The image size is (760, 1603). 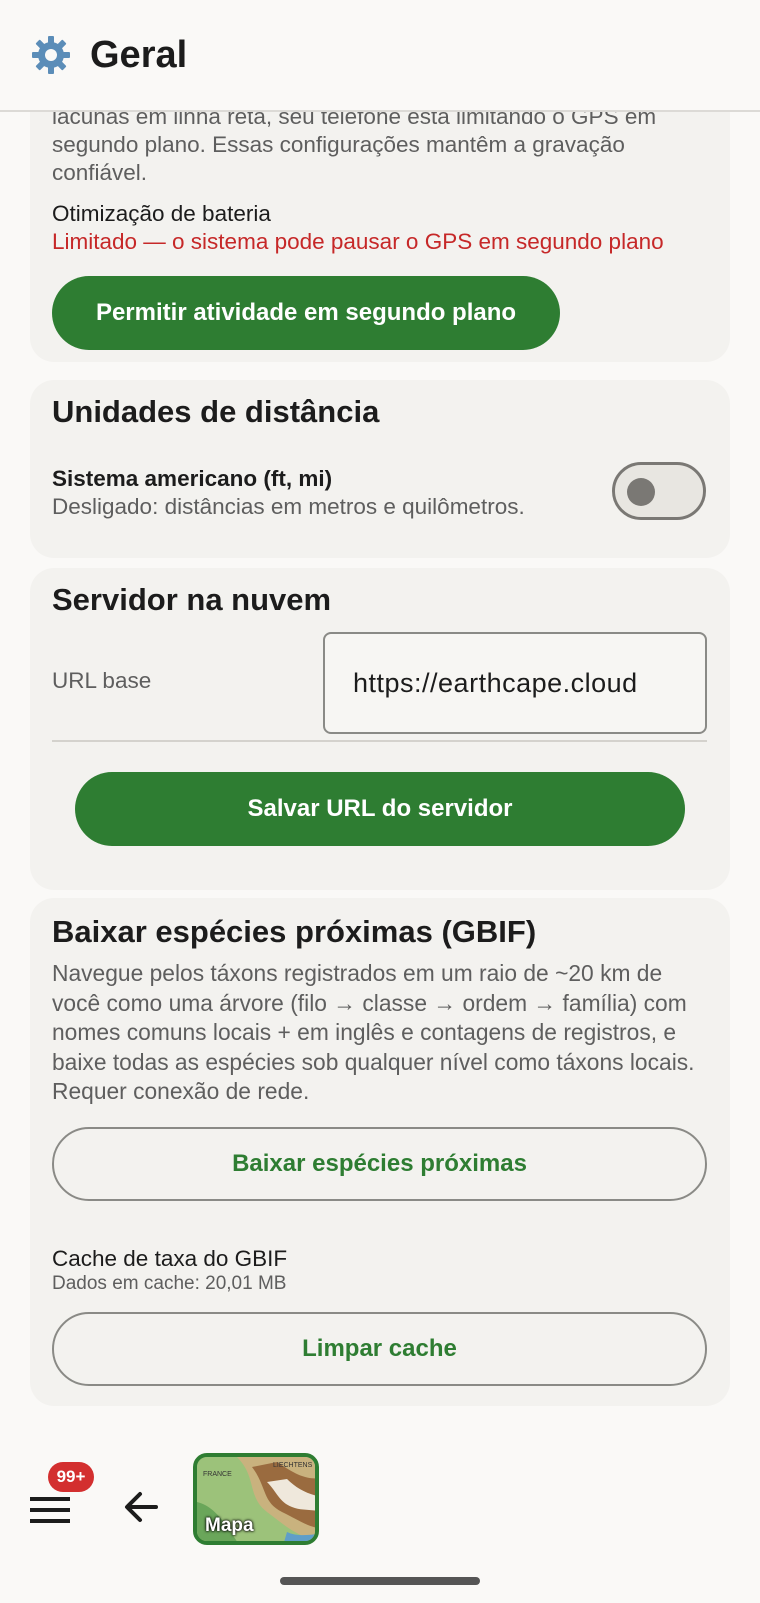 I want to click on toggle-knob, so click(x=641, y=492).